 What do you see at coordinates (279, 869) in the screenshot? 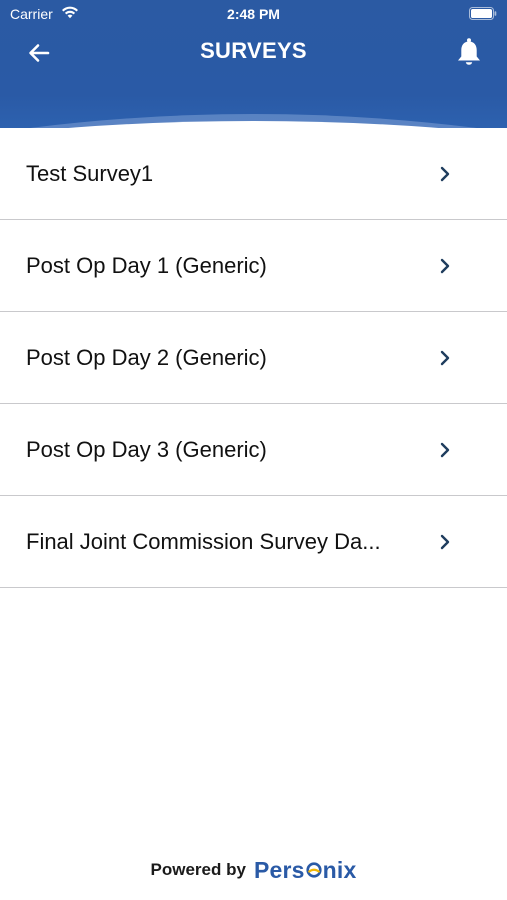
I see `brand-prefix: Pers` at bounding box center [279, 869].